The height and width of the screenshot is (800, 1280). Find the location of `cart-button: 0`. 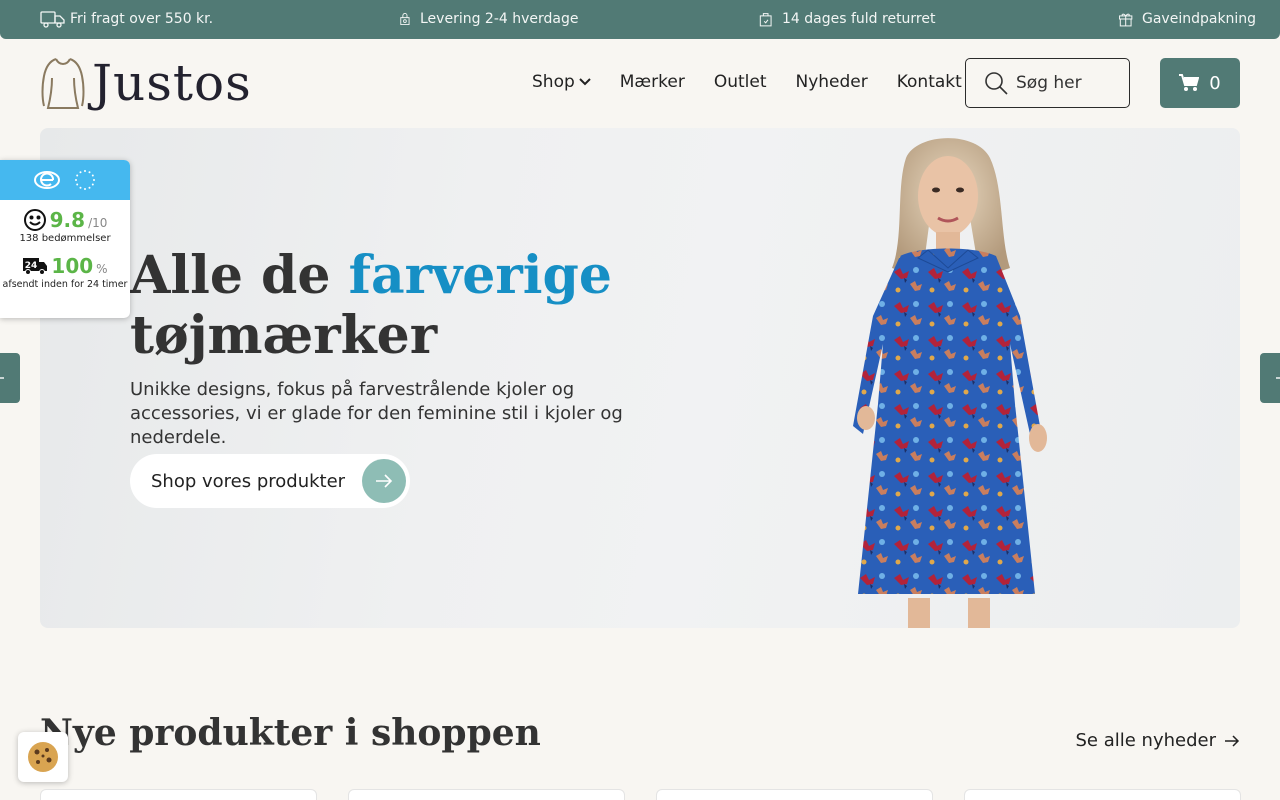

cart-button: 0 is located at coordinates (1200, 83).